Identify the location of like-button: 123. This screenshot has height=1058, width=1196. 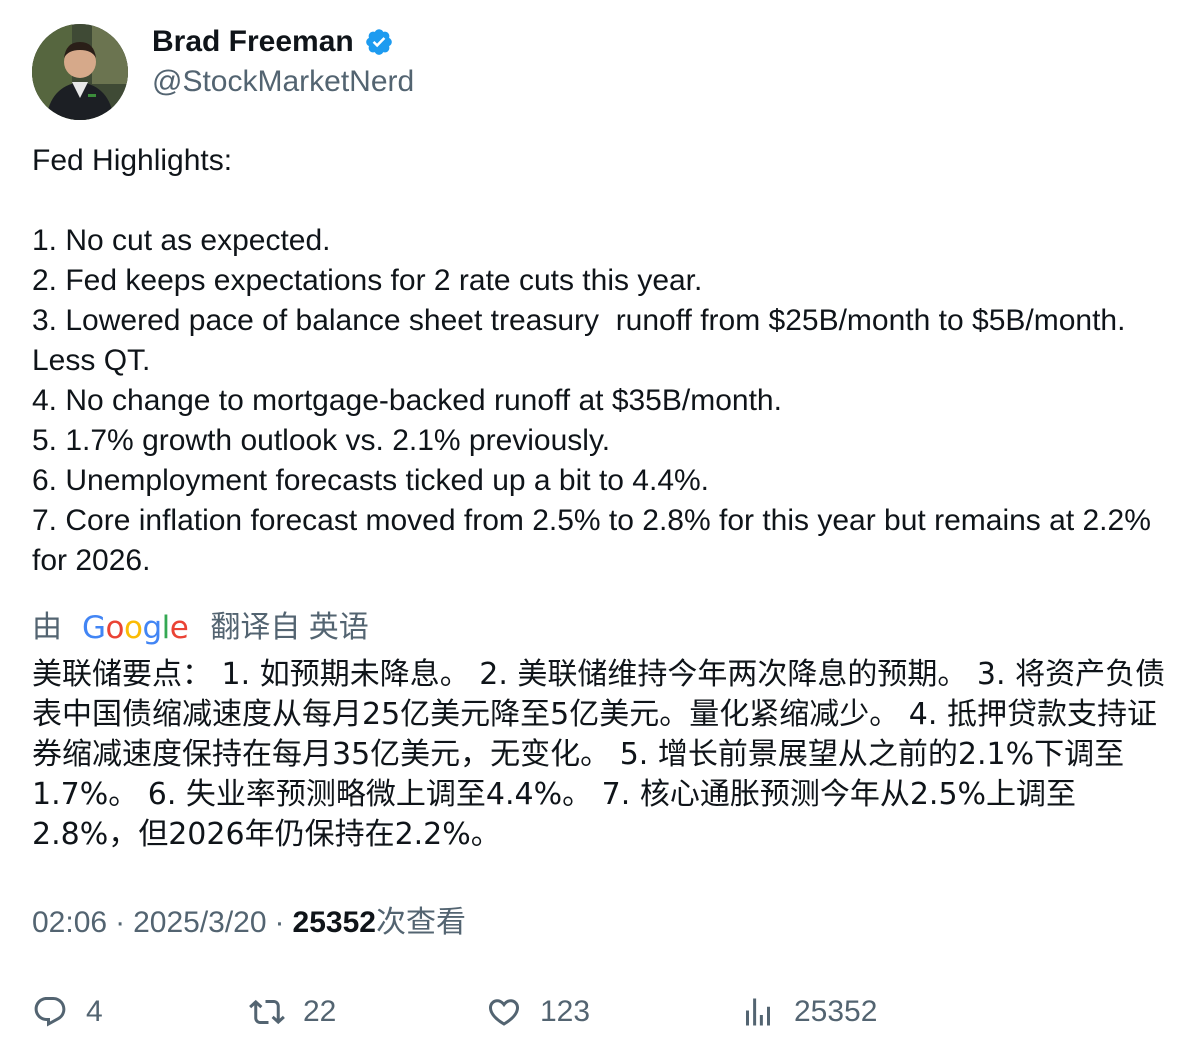
(538, 1012).